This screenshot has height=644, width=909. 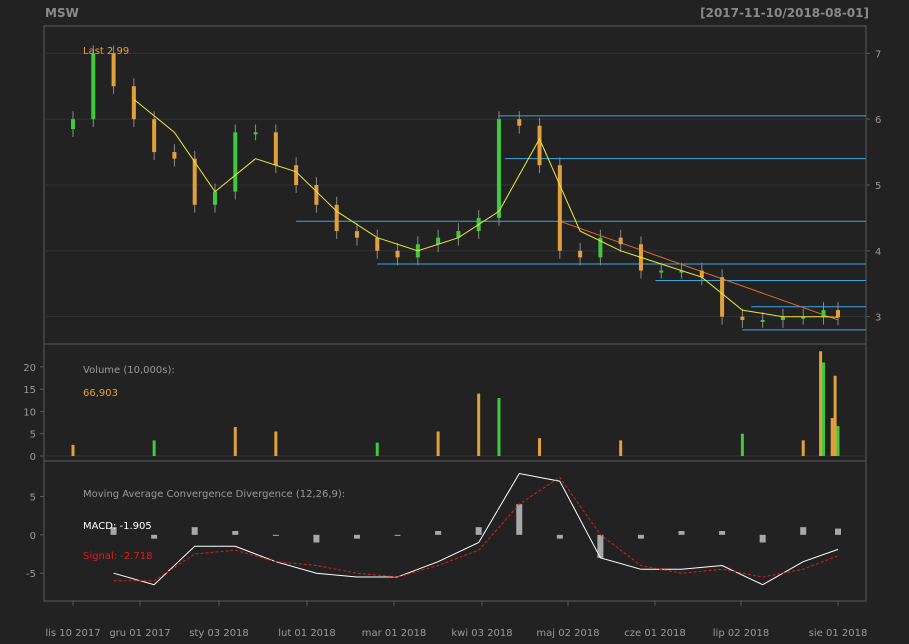 What do you see at coordinates (33, 435) in the screenshot?
I see `volume-y-tick-label: 5` at bounding box center [33, 435].